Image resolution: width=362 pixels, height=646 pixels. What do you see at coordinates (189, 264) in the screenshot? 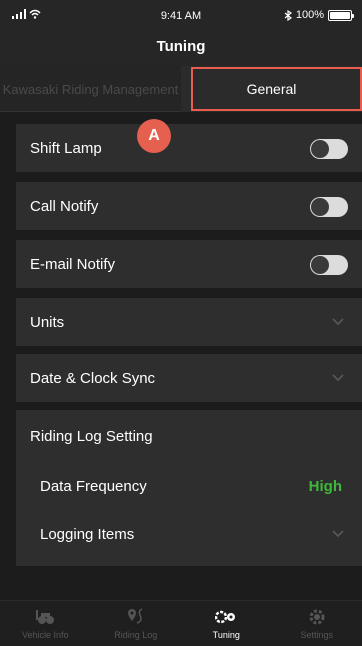
I see `email-notify-row: E-mail Notify` at bounding box center [189, 264].